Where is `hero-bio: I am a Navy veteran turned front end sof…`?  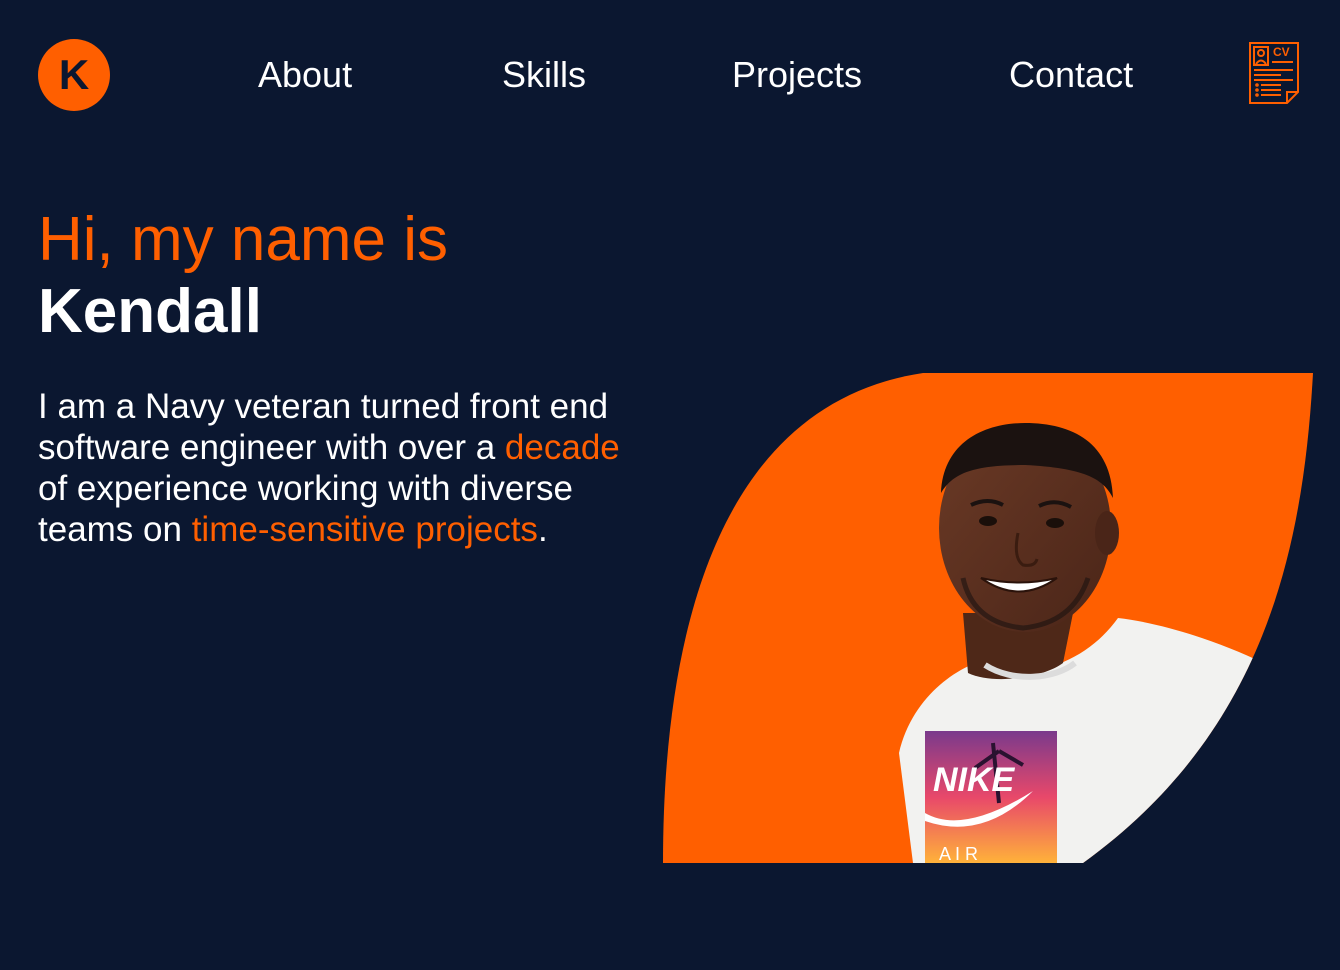 hero-bio: I am a Navy veteran turned front end sof… is located at coordinates (348, 468).